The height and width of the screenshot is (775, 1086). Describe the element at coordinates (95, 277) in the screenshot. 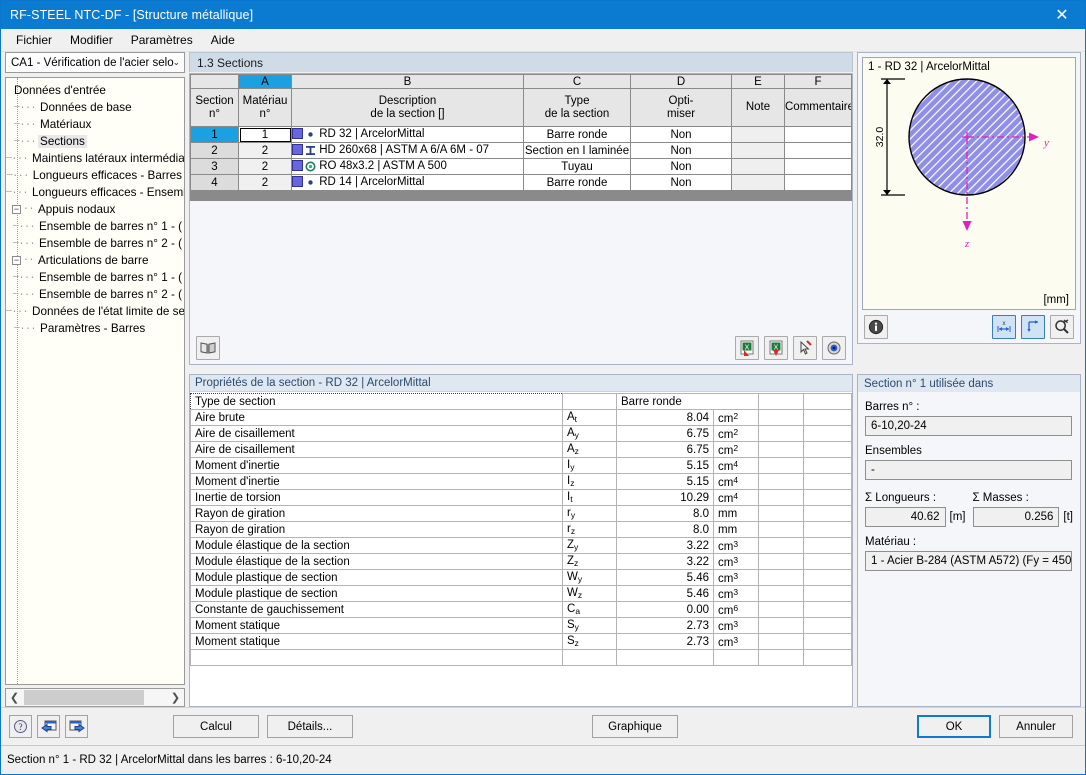

I see `sidebar-item-11: ┄··· Ensemble de barres n° 1 - (` at that location.